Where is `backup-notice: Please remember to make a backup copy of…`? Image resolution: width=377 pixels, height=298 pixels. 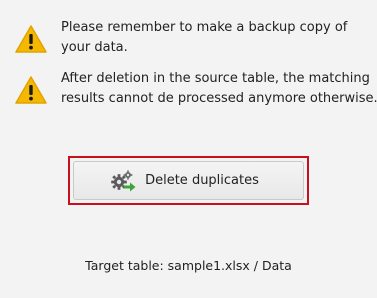
backup-notice: Please remember to make a backup copy of… is located at coordinates (180, 38).